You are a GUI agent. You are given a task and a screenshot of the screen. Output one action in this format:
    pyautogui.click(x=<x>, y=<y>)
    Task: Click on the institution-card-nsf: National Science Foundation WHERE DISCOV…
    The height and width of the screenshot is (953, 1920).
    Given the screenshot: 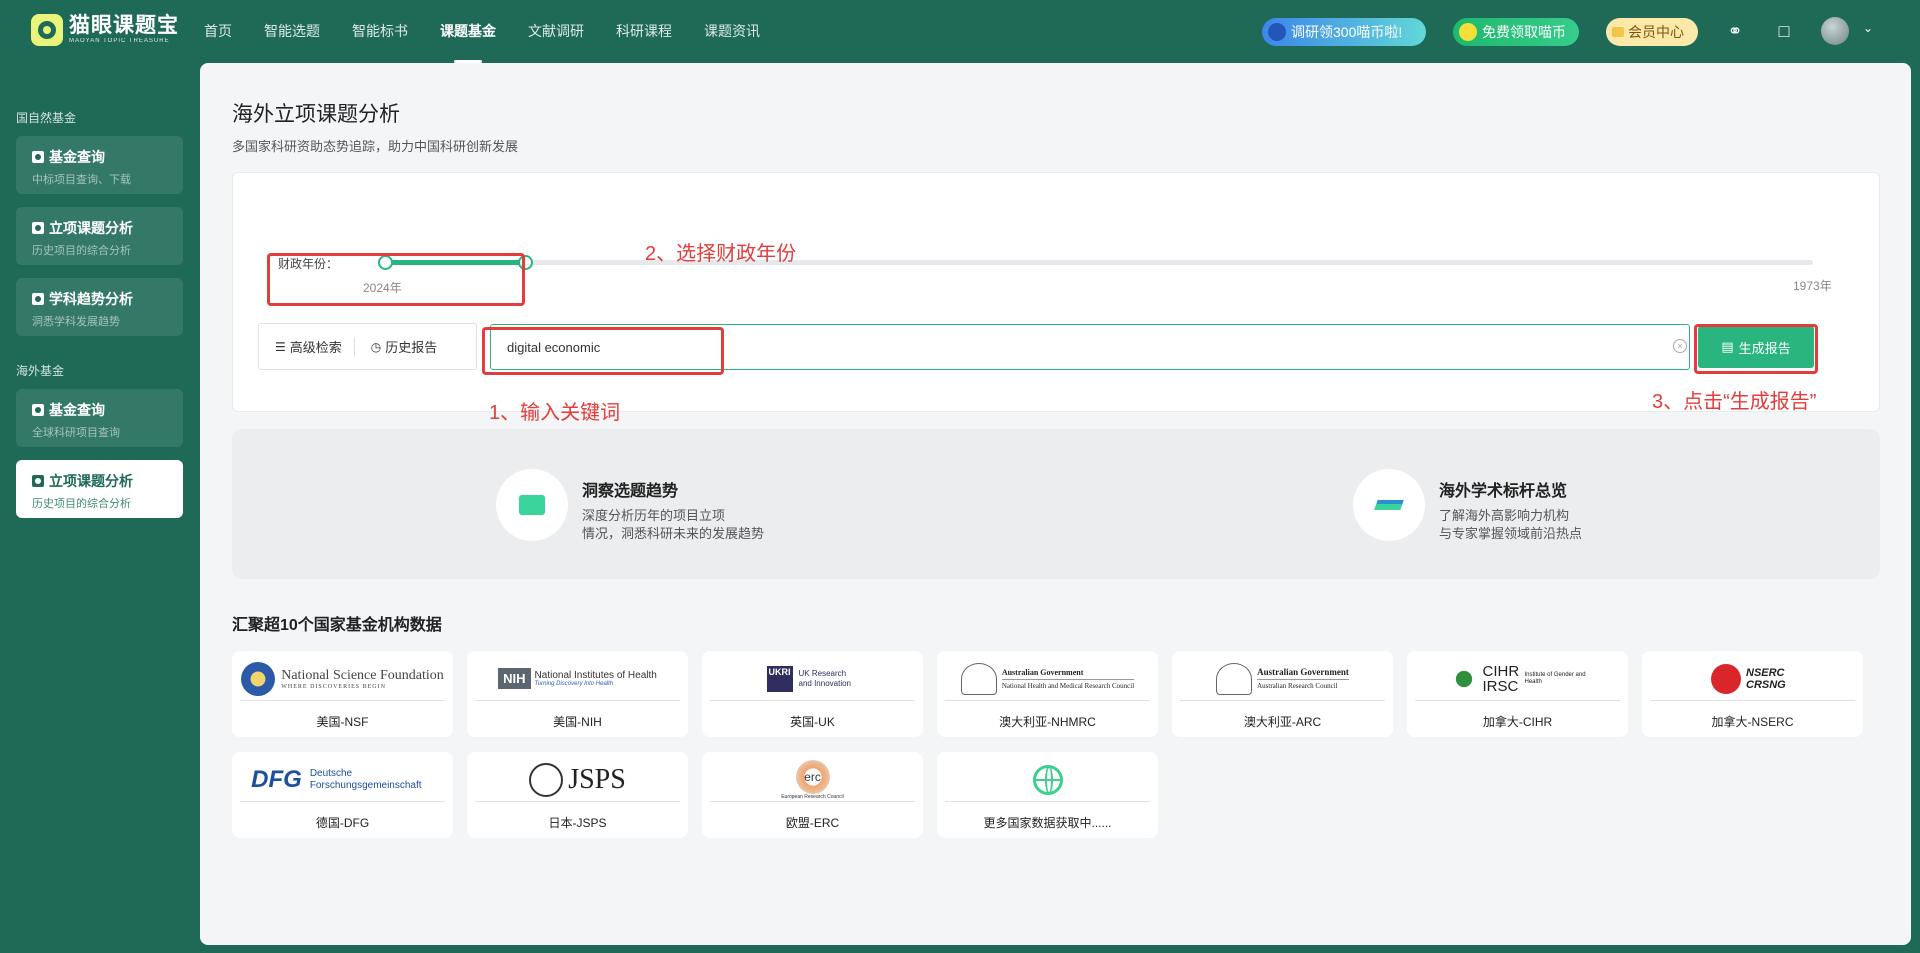 What is the action you would take?
    pyautogui.click(x=342, y=694)
    